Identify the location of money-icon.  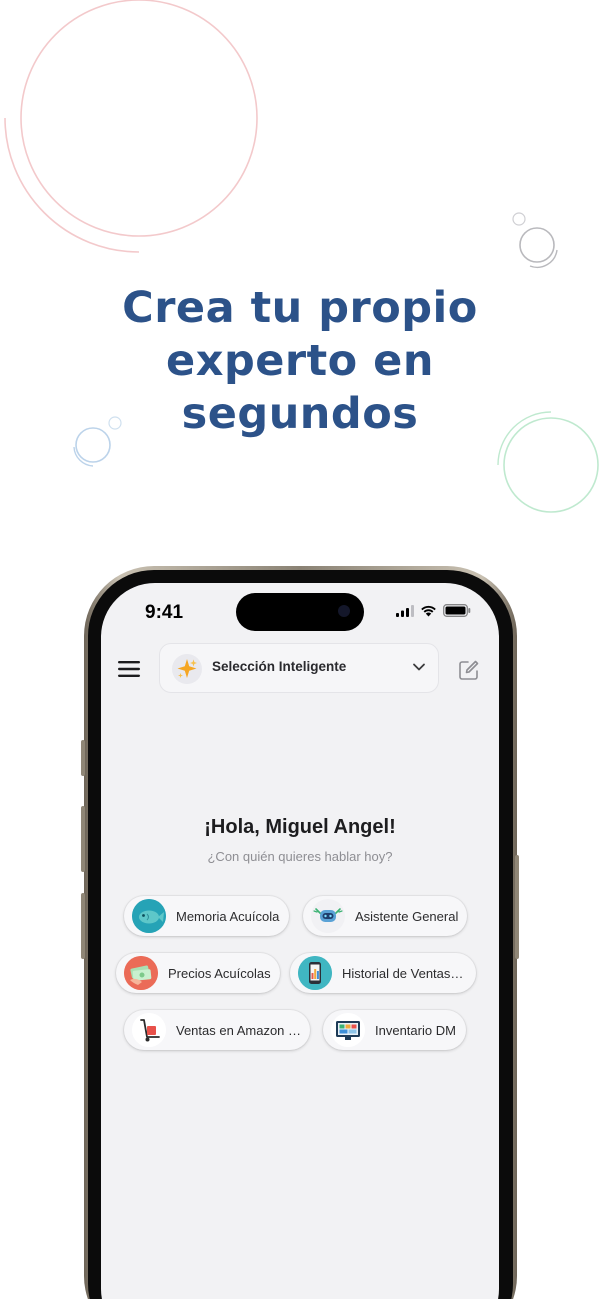
(141, 973).